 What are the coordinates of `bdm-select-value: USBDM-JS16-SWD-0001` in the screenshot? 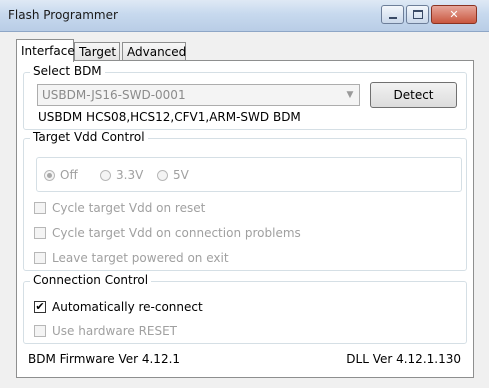 It's located at (114, 95).